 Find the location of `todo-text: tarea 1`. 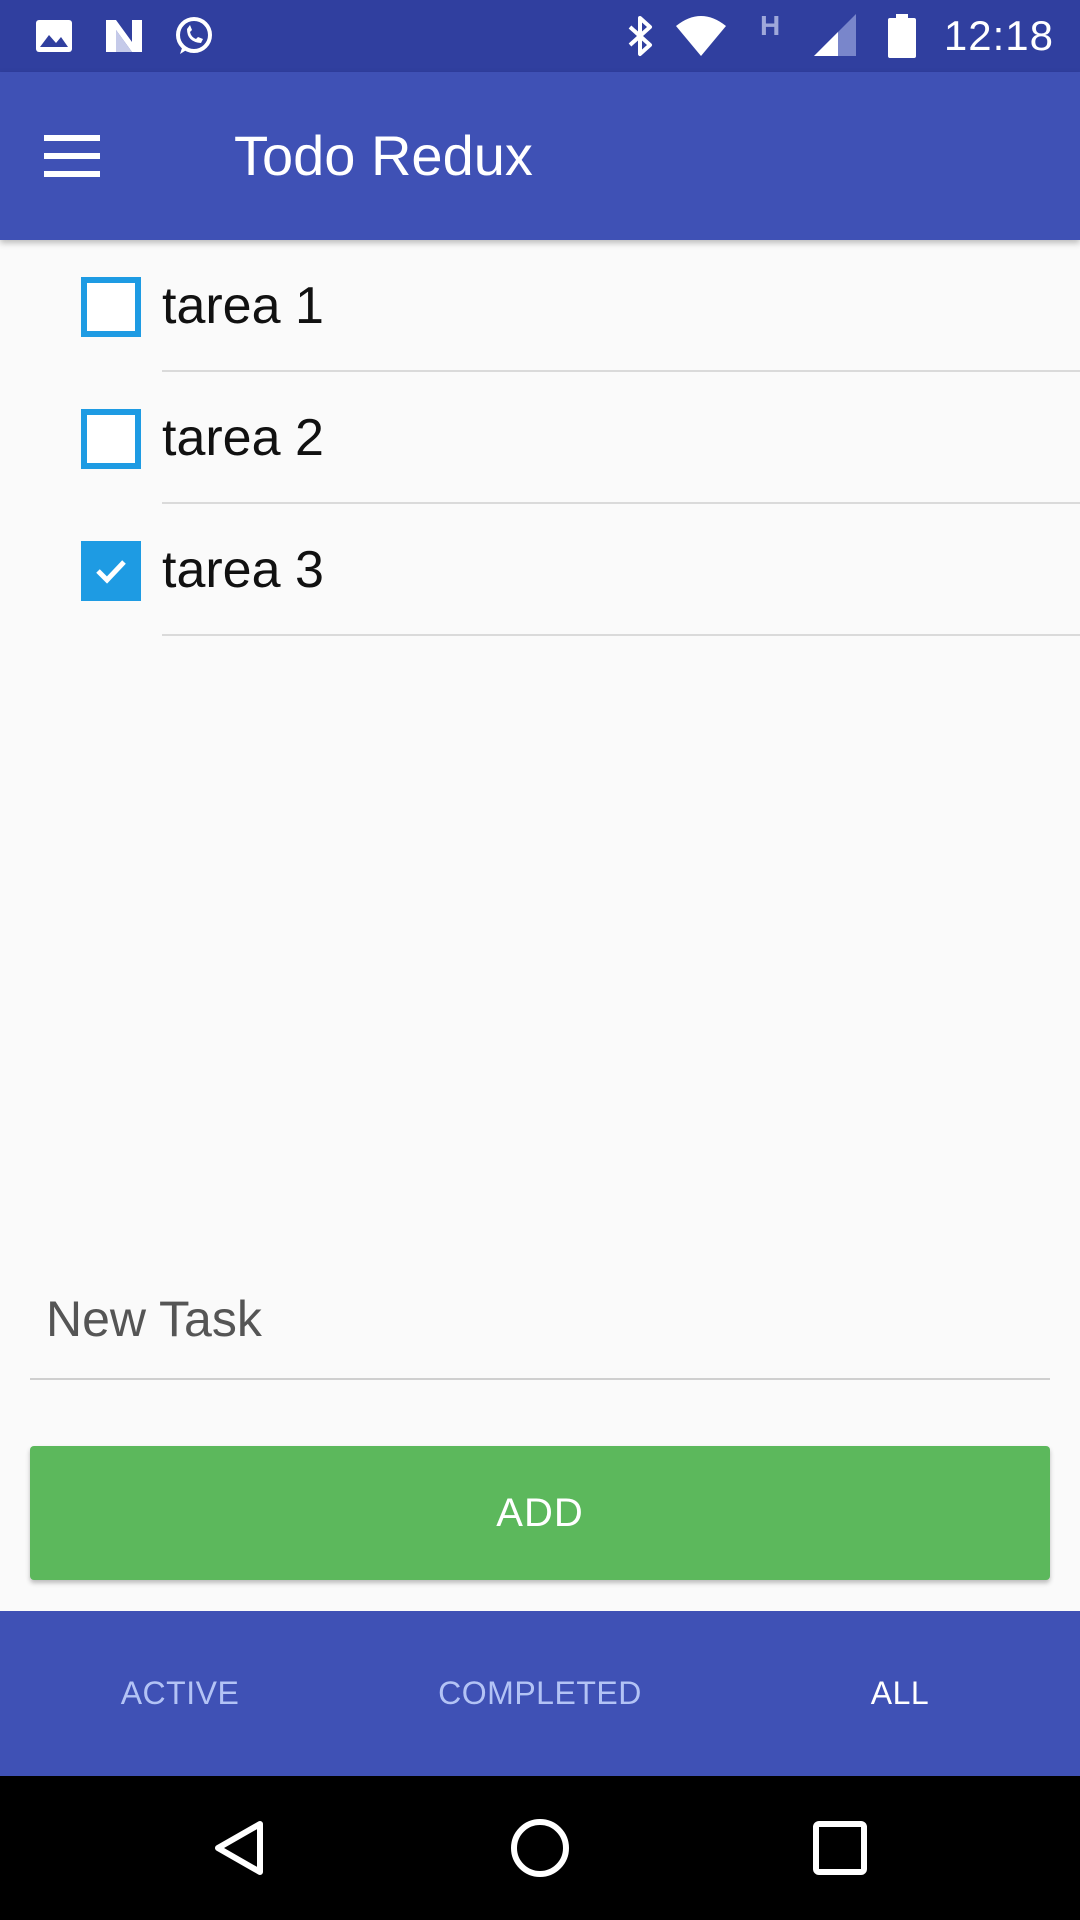

todo-text: tarea 1 is located at coordinates (243, 306).